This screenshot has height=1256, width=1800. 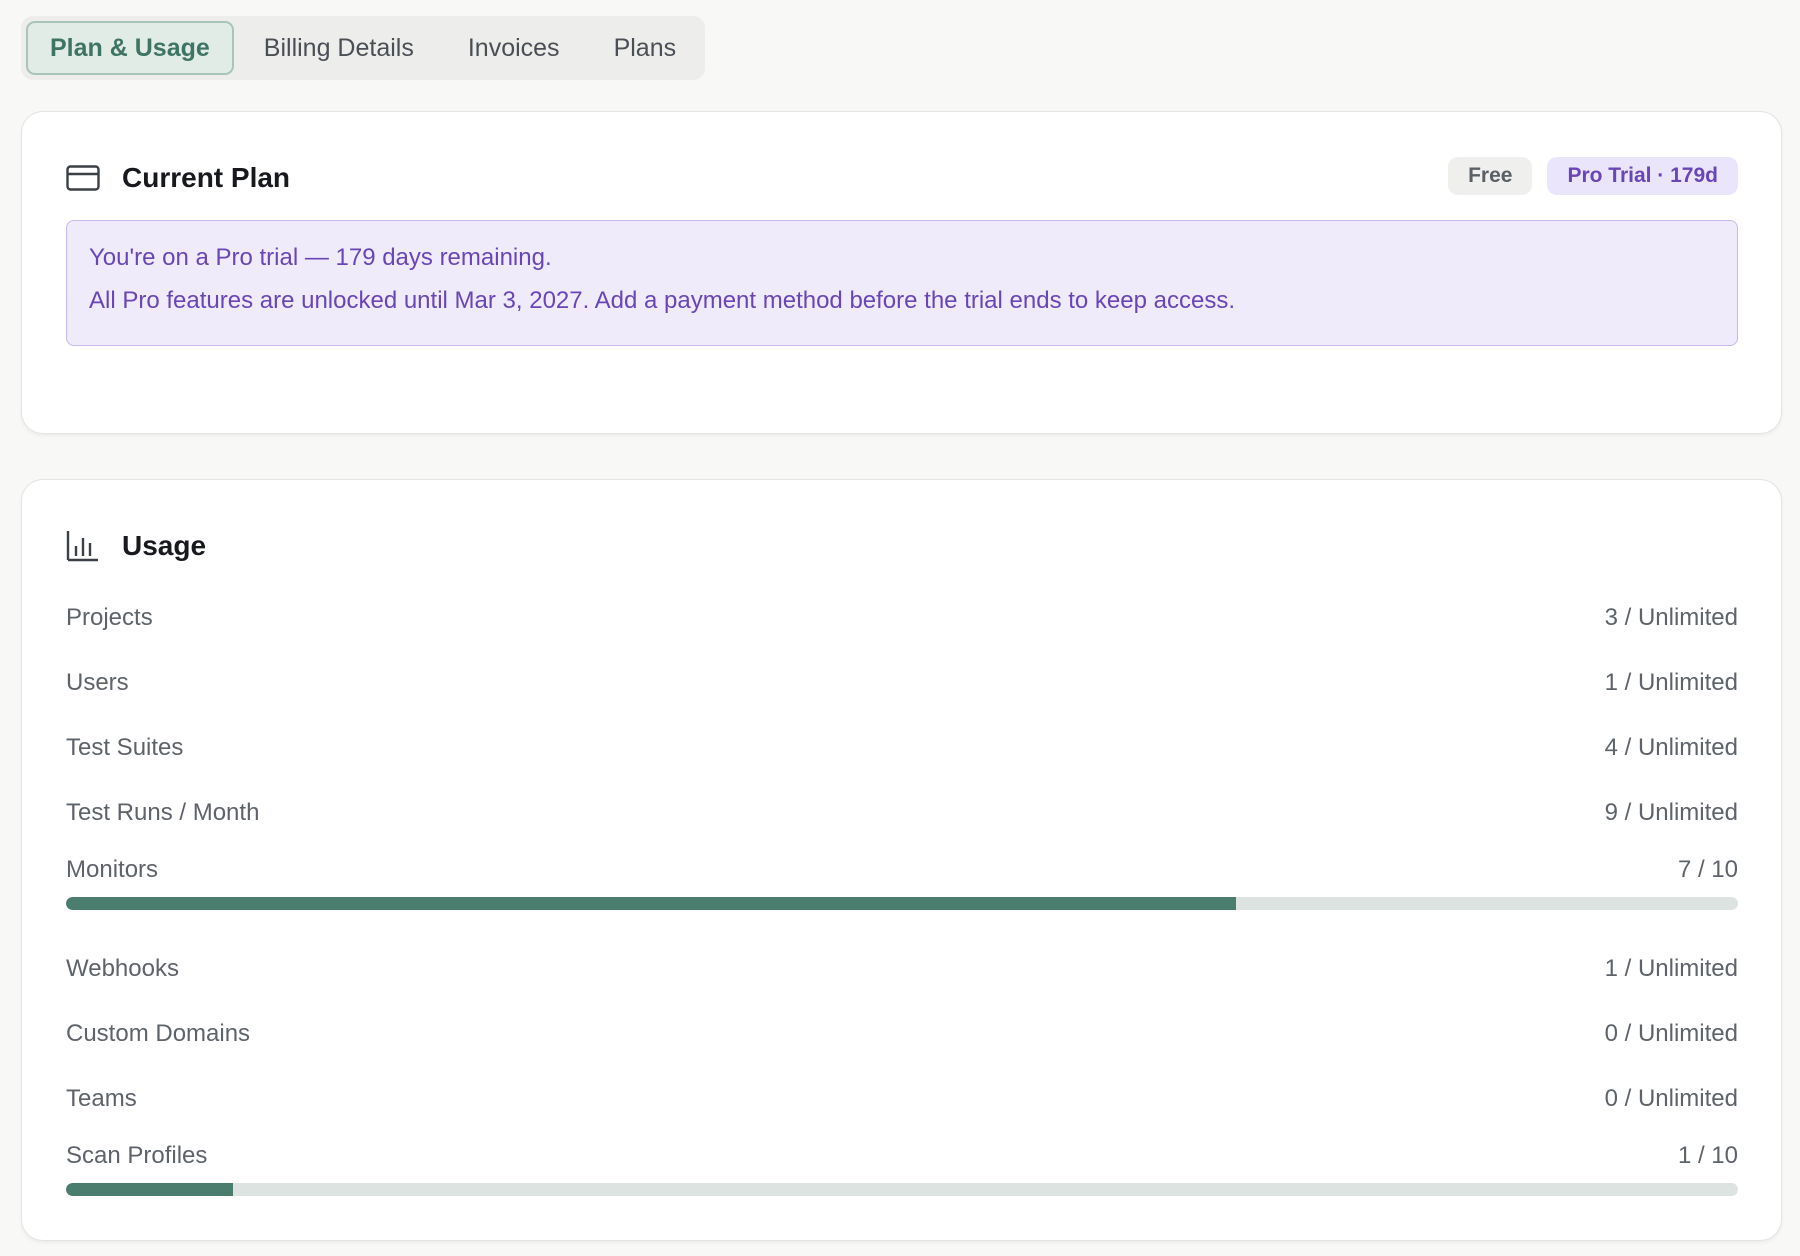 I want to click on usage-row-test-runs: Test Runs / Month 9 / Unlimited, so click(x=902, y=812).